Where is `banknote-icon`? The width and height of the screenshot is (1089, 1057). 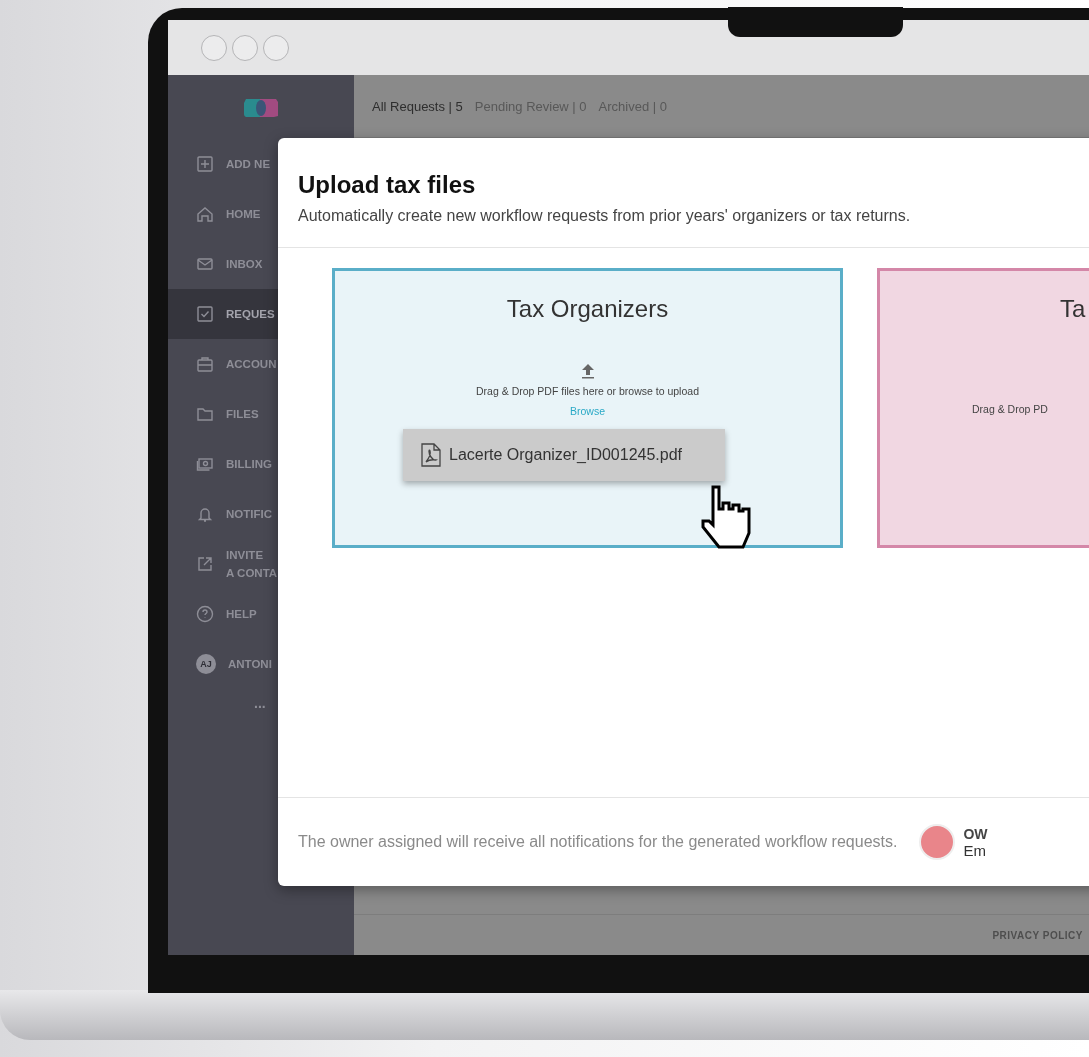
banknote-icon is located at coordinates (205, 464).